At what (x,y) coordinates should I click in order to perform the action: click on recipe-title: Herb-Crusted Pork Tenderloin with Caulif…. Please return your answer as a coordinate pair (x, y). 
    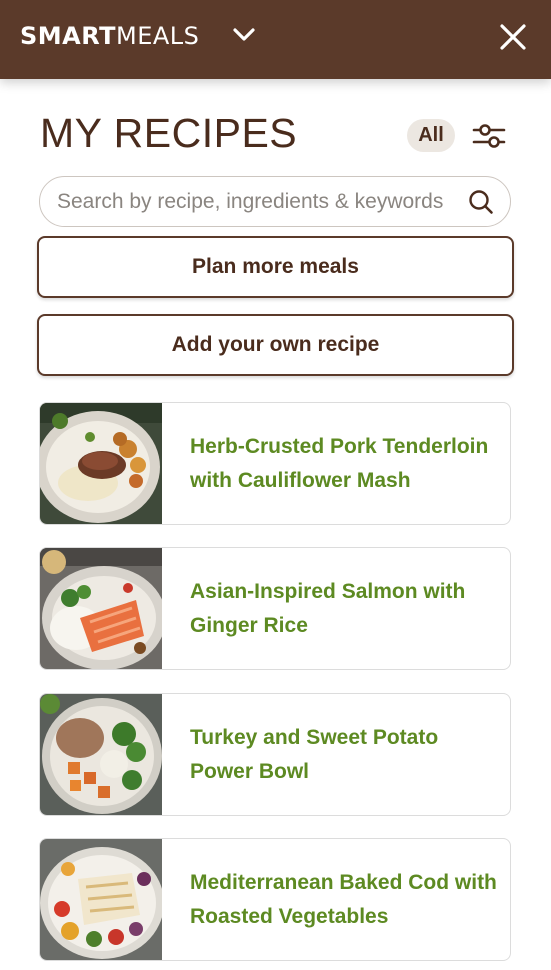
    Looking at the image, I should click on (344, 463).